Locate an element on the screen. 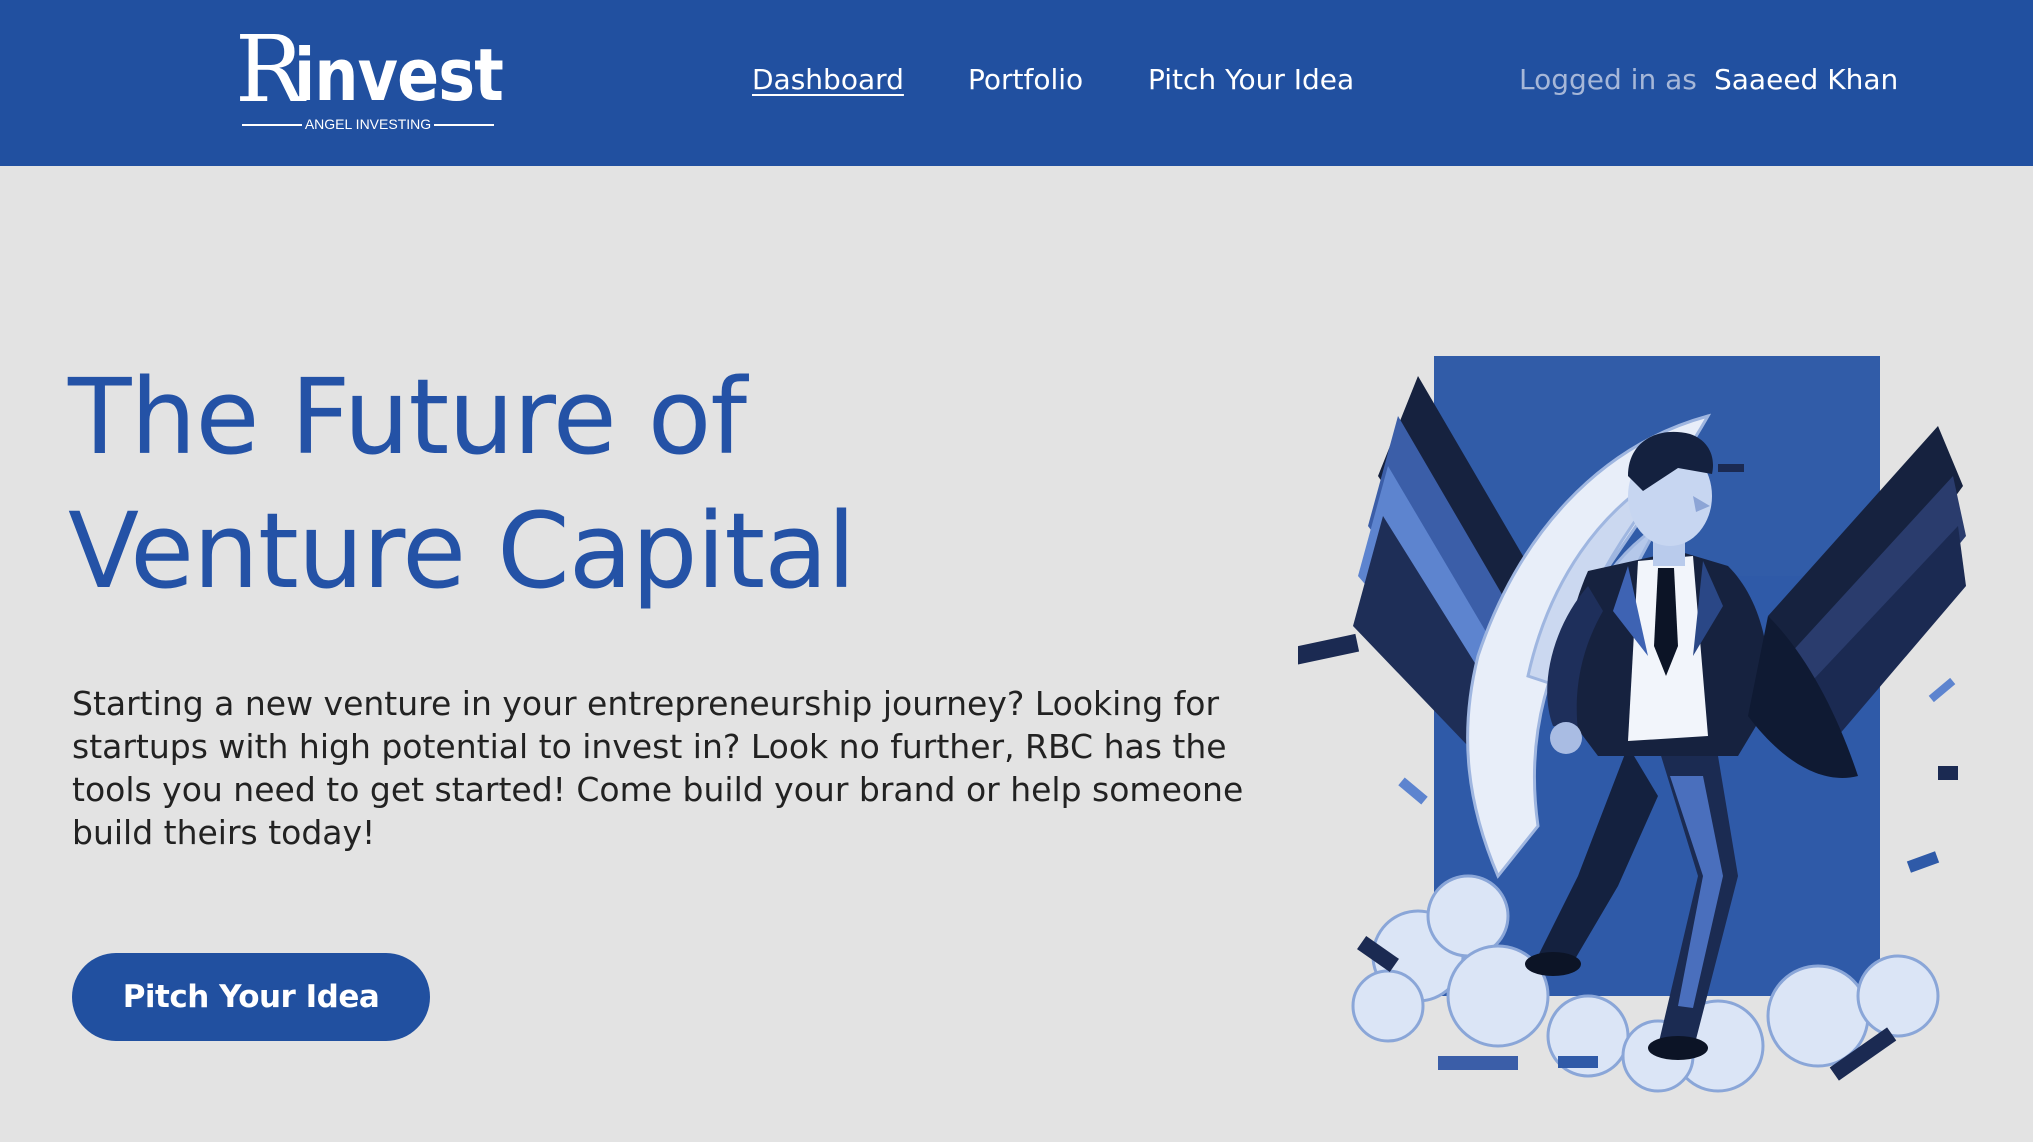 The height and width of the screenshot is (1142, 2033). hero-headline-line-2: Venture Capital is located at coordinates (462, 551).